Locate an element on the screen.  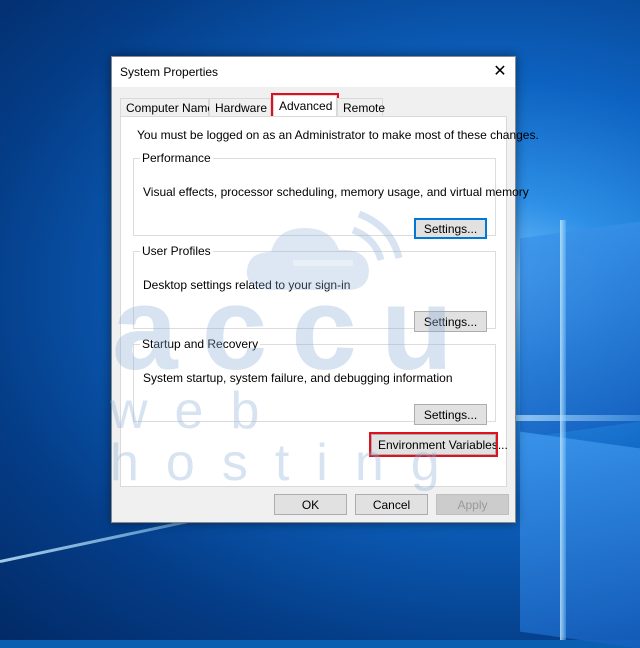
wallpaper-light-beam is located at coordinates (563, 430).